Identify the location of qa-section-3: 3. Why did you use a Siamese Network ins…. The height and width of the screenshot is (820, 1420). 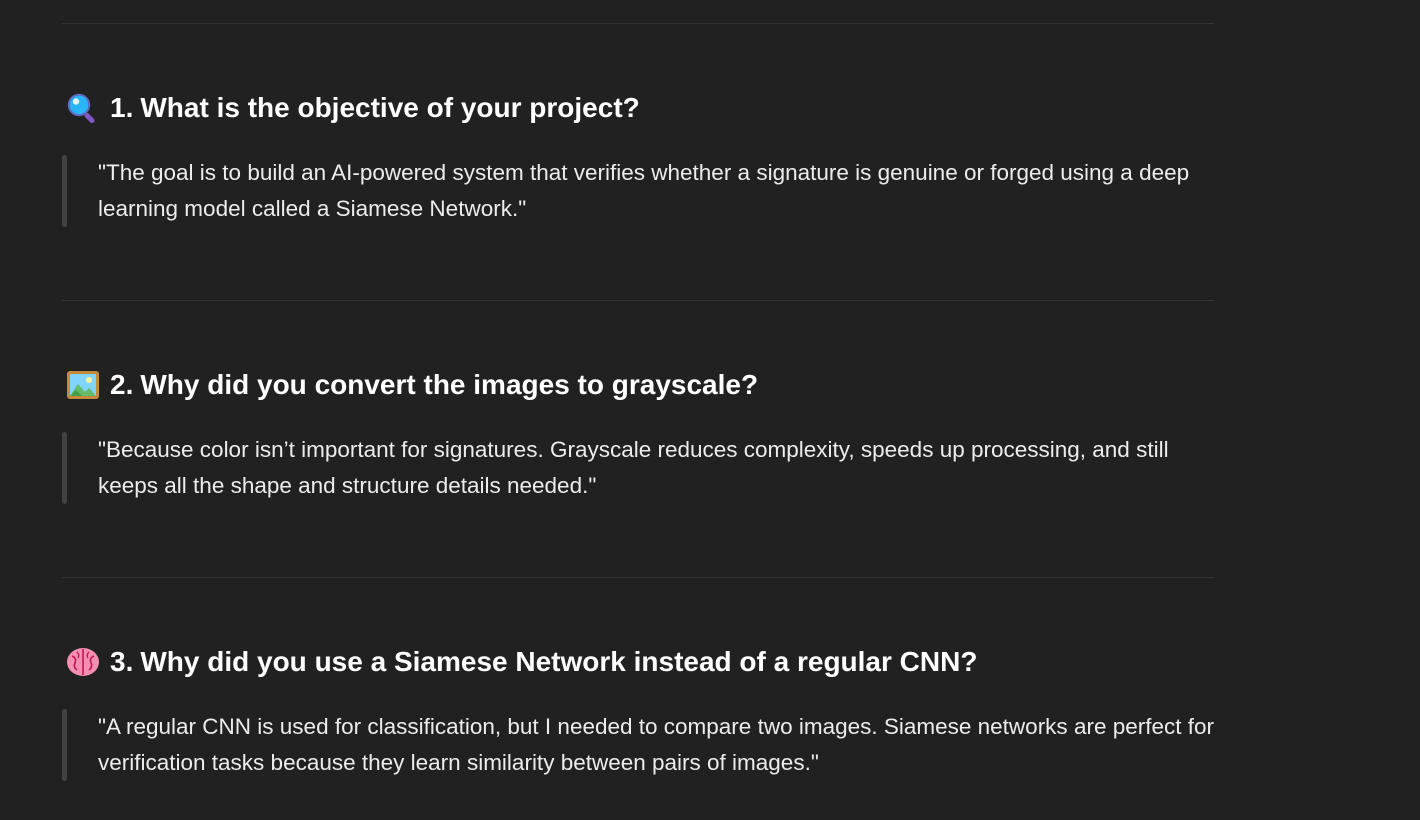
(638, 712).